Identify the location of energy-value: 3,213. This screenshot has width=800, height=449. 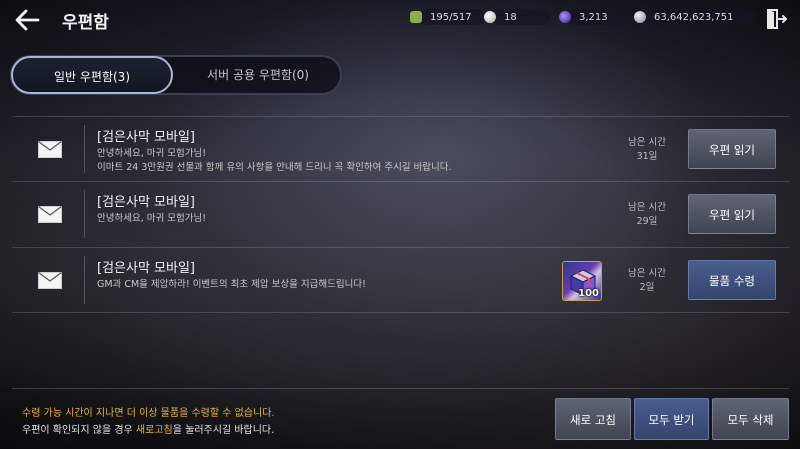
(593, 17).